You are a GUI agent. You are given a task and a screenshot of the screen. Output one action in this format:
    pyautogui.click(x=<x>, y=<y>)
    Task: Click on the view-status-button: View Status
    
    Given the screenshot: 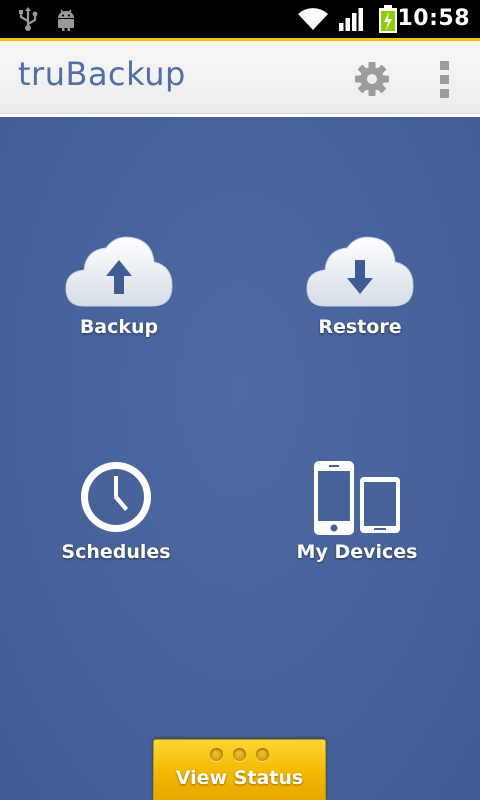 What is the action you would take?
    pyautogui.click(x=239, y=769)
    